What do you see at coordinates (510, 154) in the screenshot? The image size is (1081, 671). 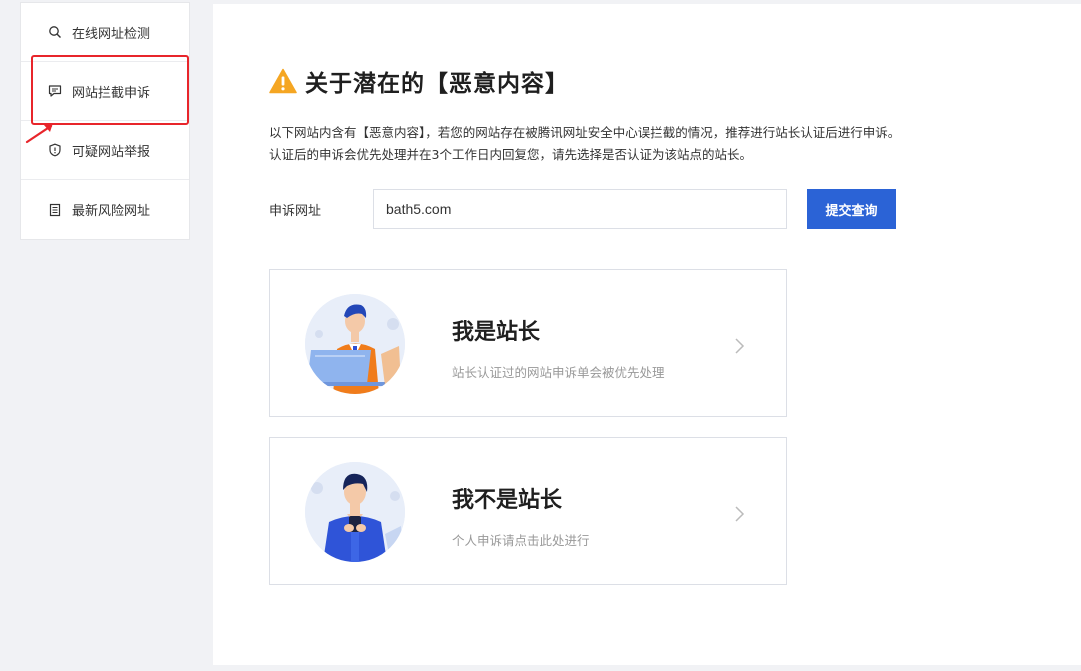 I see `description-line: 认证后的申诉会优先处理并在3个工作日内回复您，请先选择是否认证为该站点的站长。` at bounding box center [510, 154].